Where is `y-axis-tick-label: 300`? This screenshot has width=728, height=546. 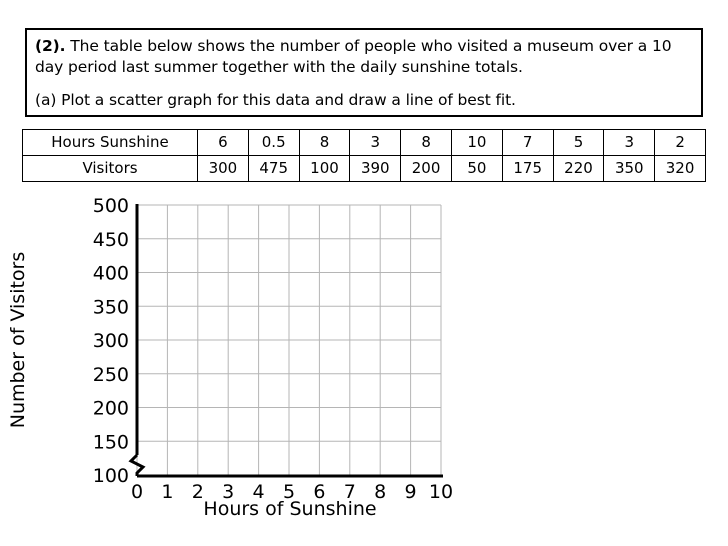
y-axis-tick-label: 300 is located at coordinates (111, 341).